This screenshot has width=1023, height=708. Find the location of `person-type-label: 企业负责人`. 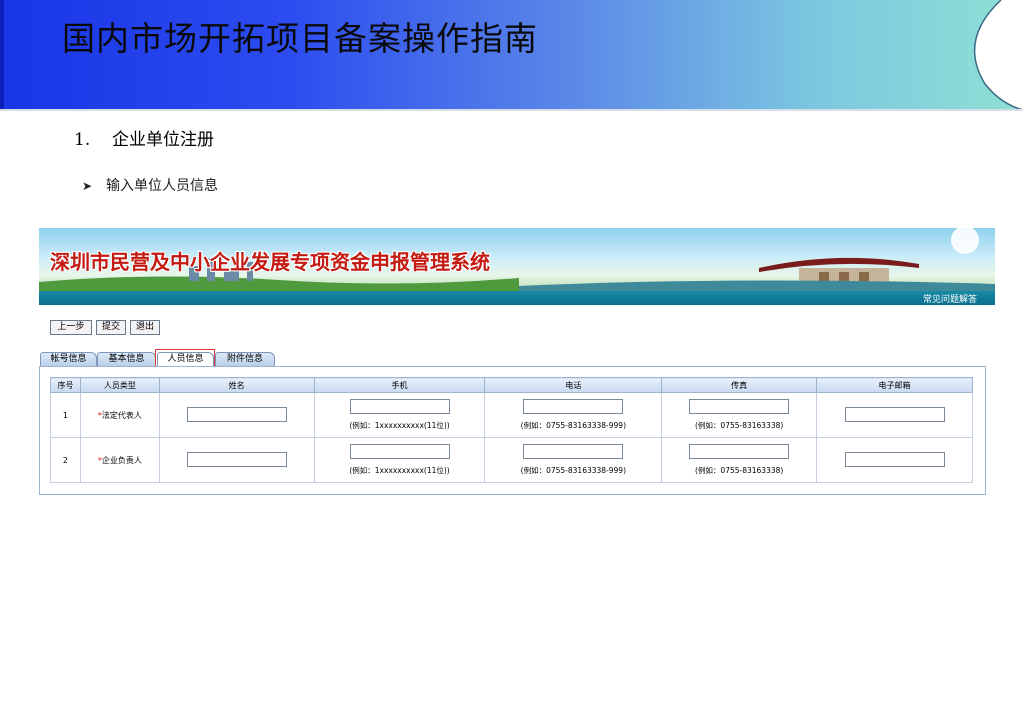

person-type-label: 企业负责人 is located at coordinates (121, 460).